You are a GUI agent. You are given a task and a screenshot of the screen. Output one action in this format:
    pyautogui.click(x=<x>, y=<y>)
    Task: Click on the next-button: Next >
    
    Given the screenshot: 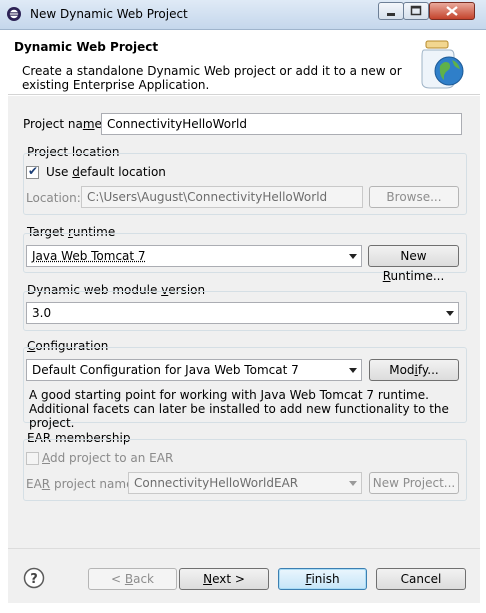 What is the action you would take?
    pyautogui.click(x=224, y=579)
    